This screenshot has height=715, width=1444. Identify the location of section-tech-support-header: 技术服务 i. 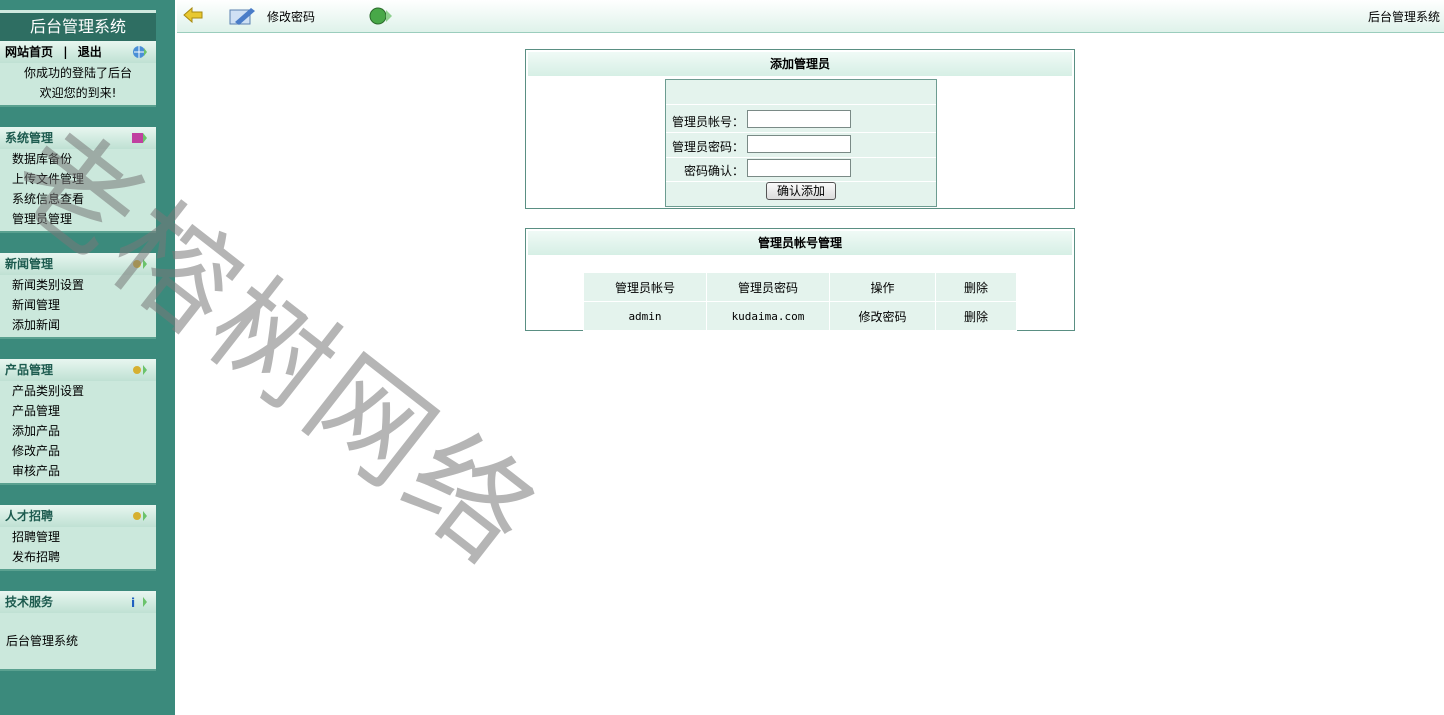
(78, 602).